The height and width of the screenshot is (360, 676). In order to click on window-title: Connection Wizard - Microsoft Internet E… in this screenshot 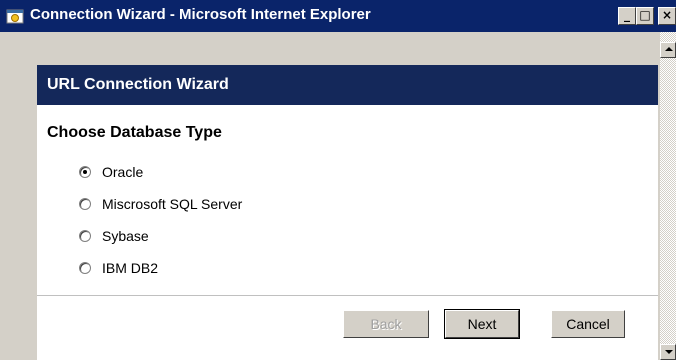, I will do `click(200, 14)`.